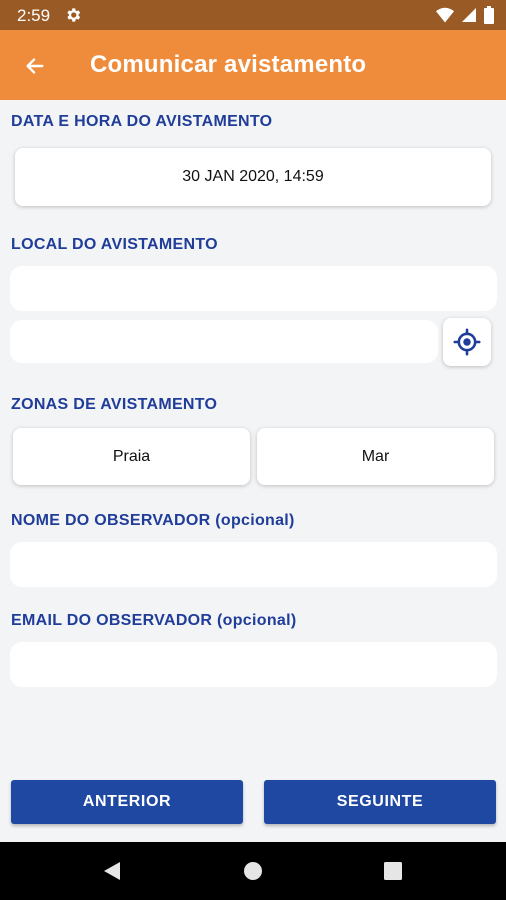 The height and width of the screenshot is (900, 506). I want to click on datetime-label: DATA E HORA DO AVISTAMENTO, so click(142, 121).